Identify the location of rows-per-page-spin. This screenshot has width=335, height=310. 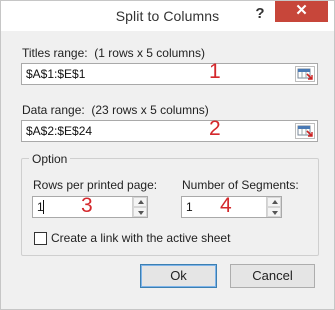
(139, 207).